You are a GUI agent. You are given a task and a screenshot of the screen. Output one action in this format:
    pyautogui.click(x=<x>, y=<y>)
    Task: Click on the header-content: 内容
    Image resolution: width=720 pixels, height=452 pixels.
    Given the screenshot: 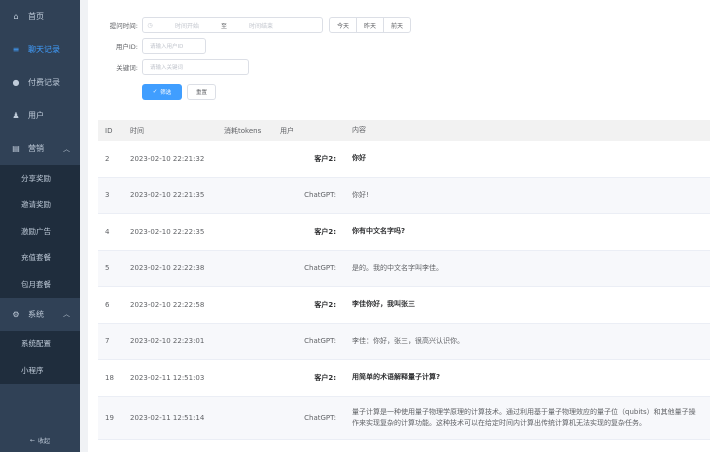 What is the action you would take?
    pyautogui.click(x=359, y=130)
    